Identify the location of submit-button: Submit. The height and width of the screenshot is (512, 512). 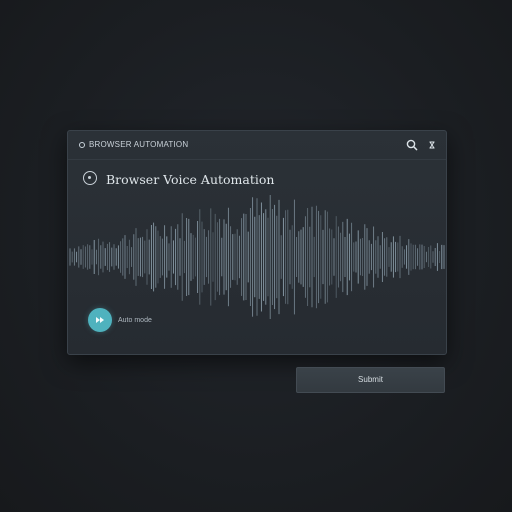
(370, 380).